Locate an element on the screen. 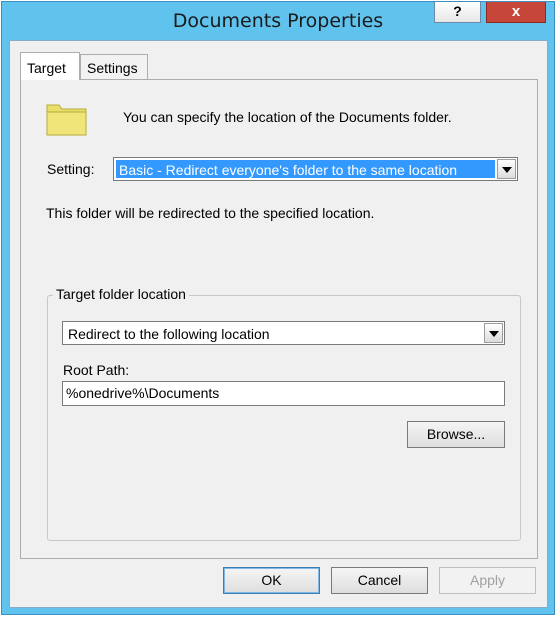 This screenshot has width=557, height=617. tab-settings: Settings is located at coordinates (114, 67).